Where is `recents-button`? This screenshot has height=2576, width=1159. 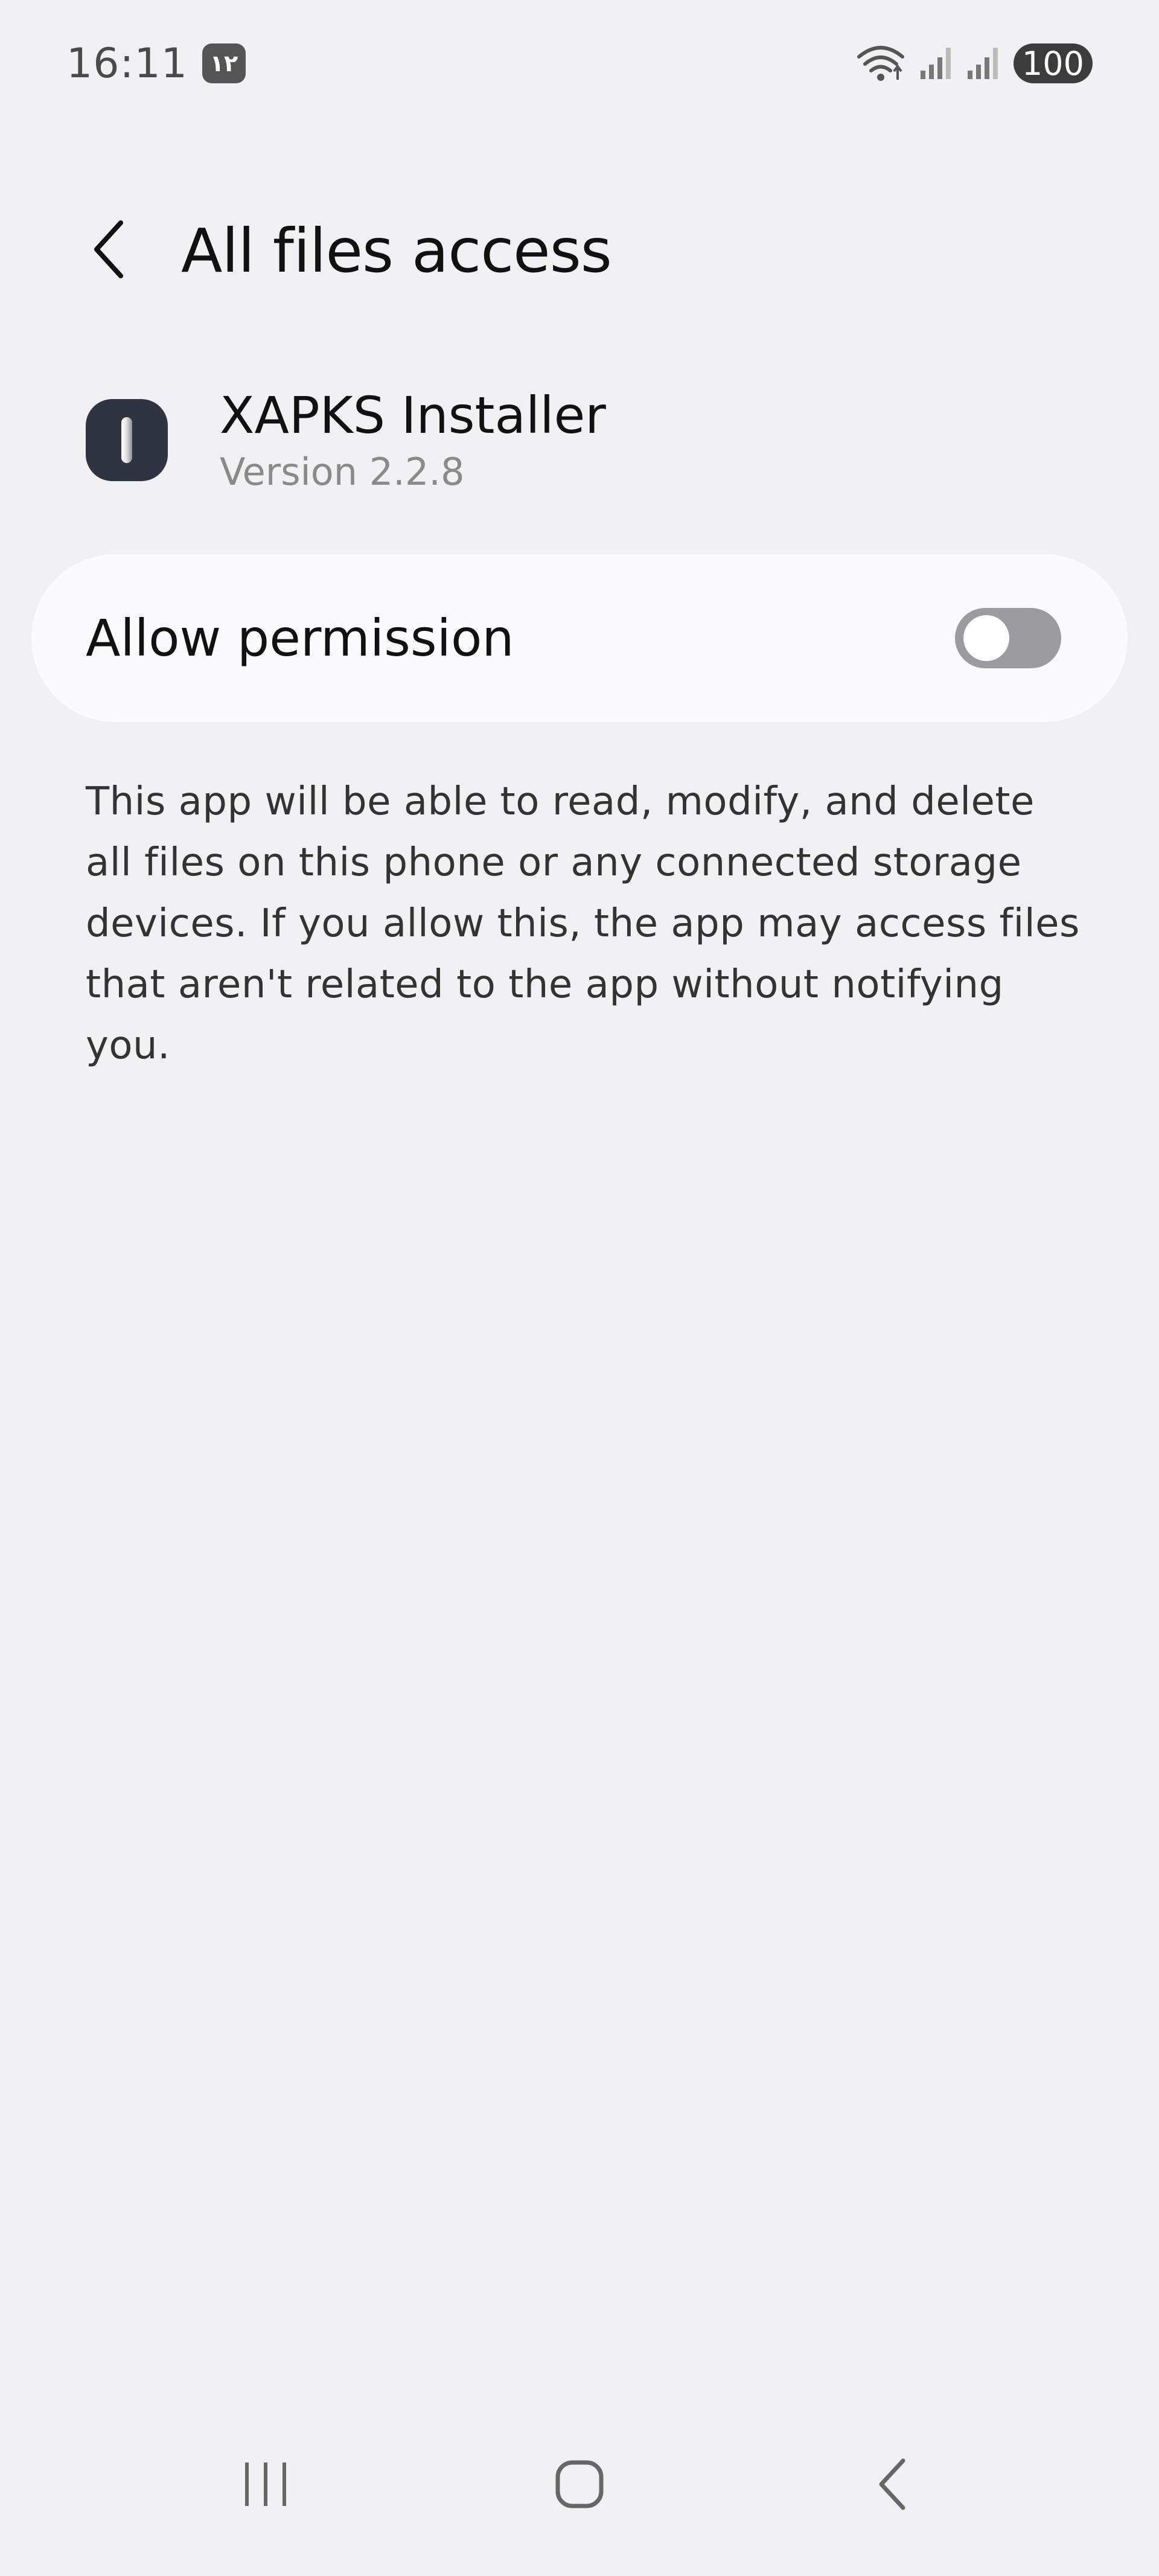 recents-button is located at coordinates (265, 2486).